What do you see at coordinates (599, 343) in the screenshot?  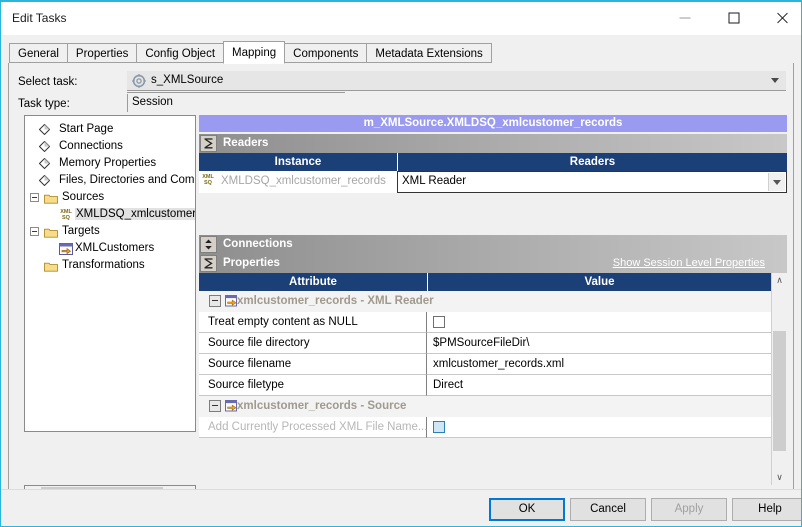 I see `property-value-cell: $PMSourceFileDir\` at bounding box center [599, 343].